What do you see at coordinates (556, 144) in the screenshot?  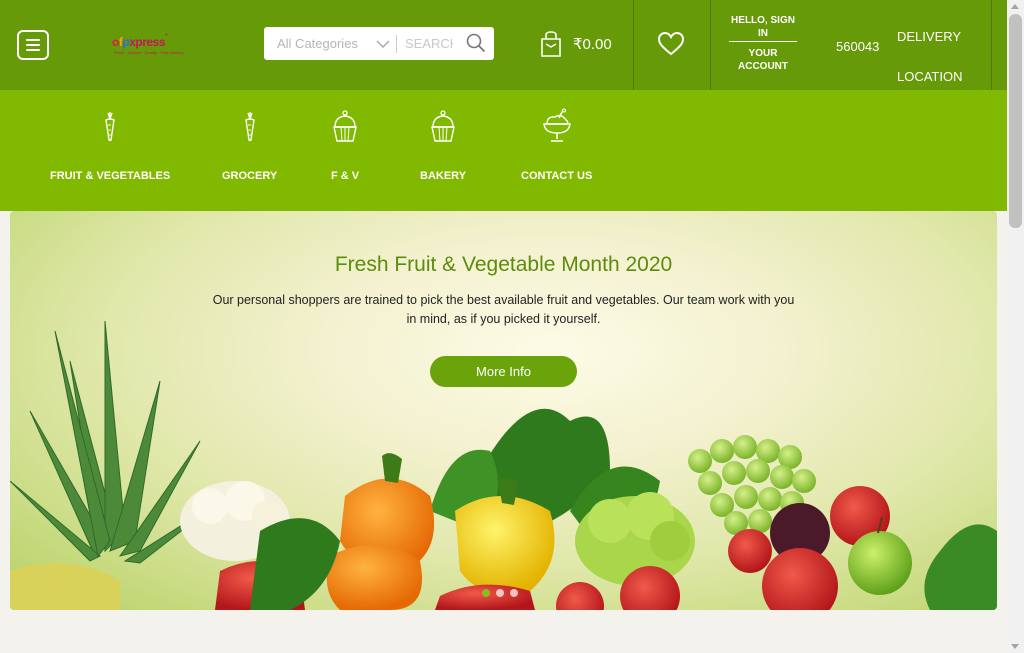 I see `category-contact-us: CONTACT US` at bounding box center [556, 144].